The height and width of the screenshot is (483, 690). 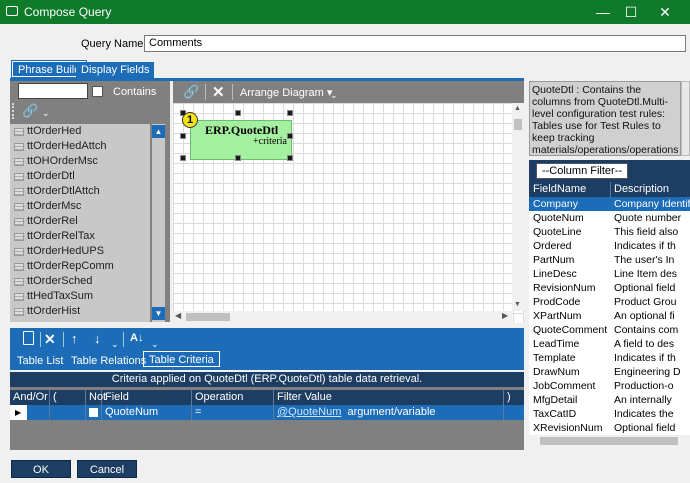 I want to click on move-down-icon: ↓, so click(x=97, y=338).